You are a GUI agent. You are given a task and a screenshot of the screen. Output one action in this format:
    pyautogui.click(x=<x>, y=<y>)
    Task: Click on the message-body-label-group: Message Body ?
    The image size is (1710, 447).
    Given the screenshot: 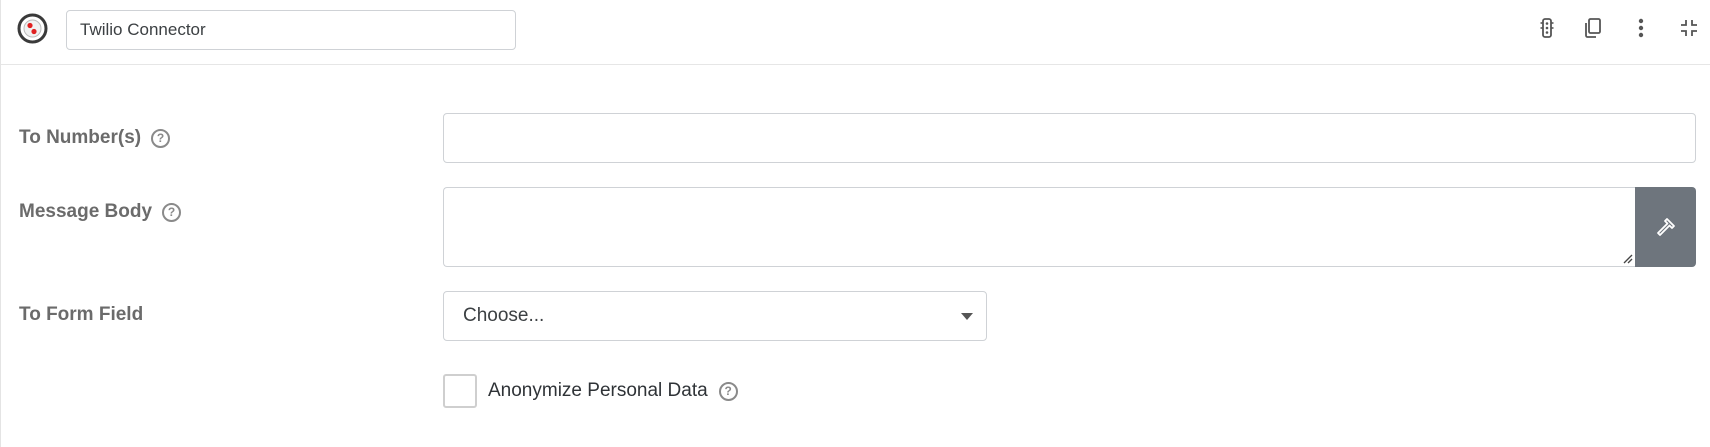 What is the action you would take?
    pyautogui.click(x=100, y=212)
    